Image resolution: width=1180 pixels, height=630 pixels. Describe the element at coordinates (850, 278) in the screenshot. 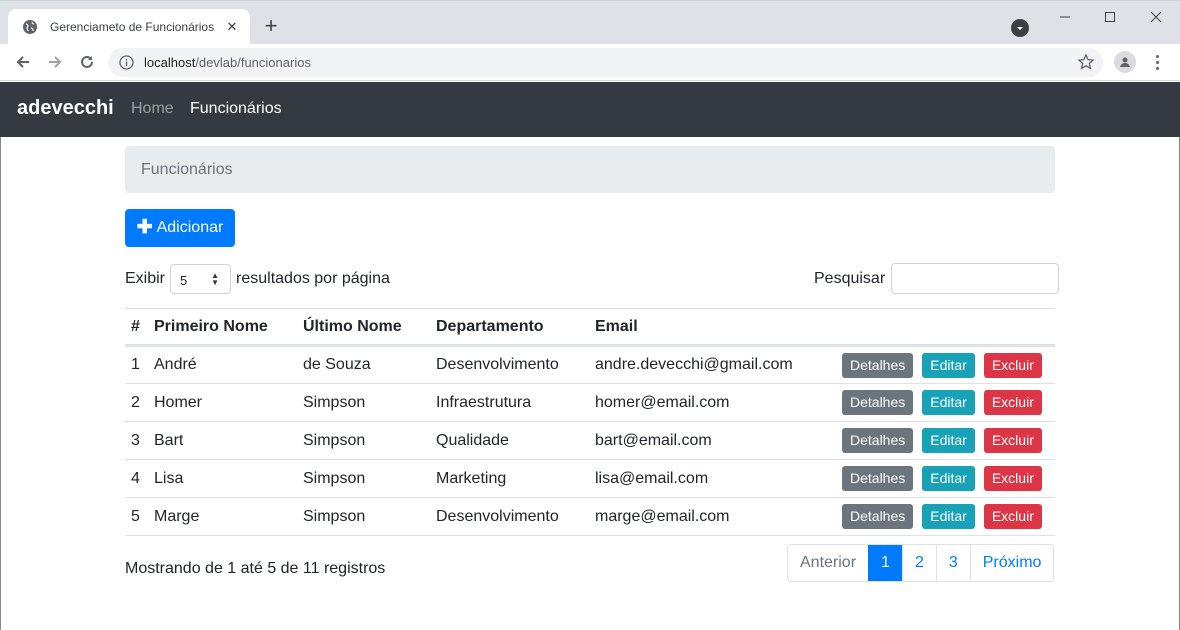

I see `search-label: Pesquisar` at that location.